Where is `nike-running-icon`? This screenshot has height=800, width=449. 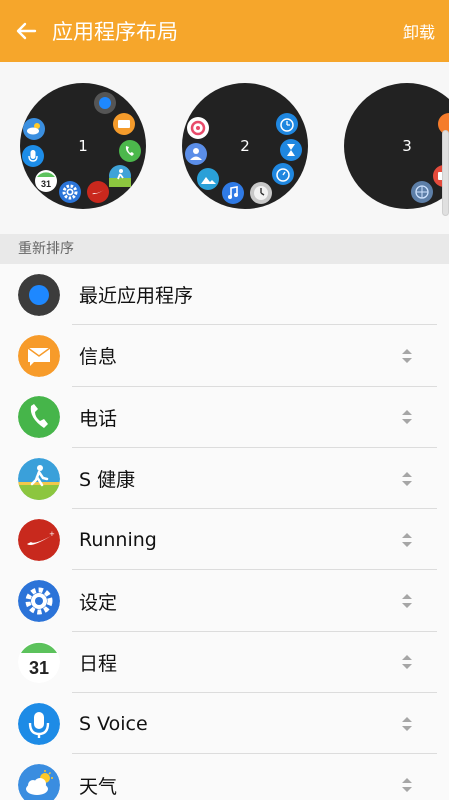
nike-running-icon is located at coordinates (98, 192).